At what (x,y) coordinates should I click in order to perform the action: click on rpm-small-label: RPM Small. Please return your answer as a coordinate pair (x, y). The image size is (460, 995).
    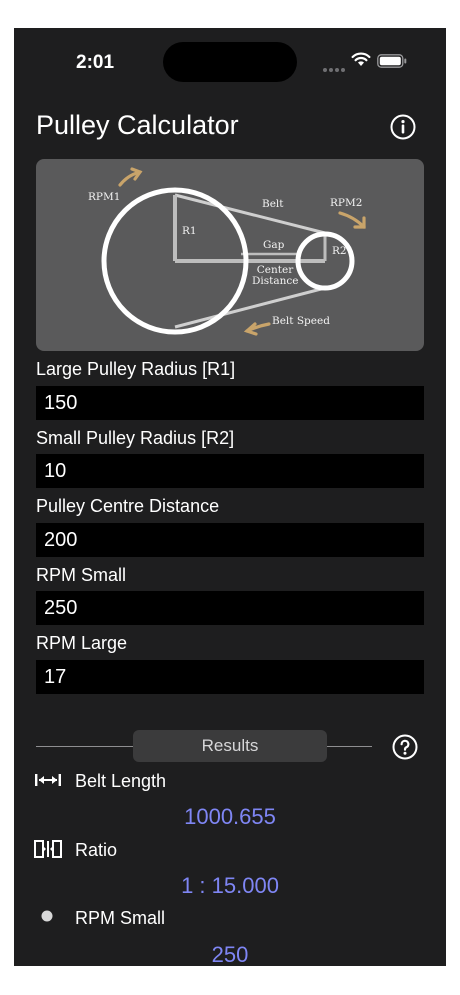
    Looking at the image, I should click on (81, 575).